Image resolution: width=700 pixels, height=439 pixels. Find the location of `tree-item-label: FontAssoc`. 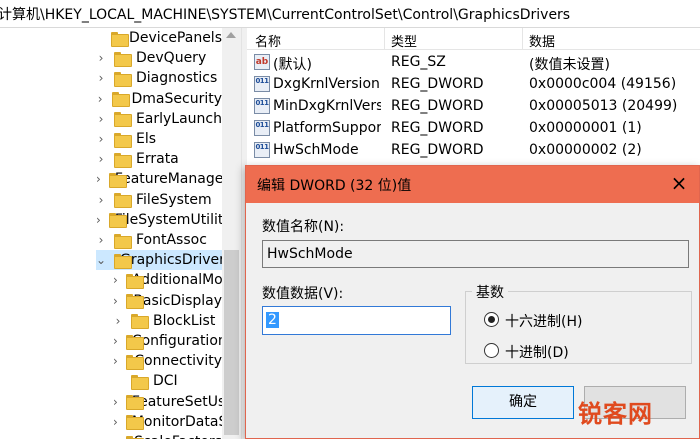

tree-item-label: FontAssoc is located at coordinates (171, 240).